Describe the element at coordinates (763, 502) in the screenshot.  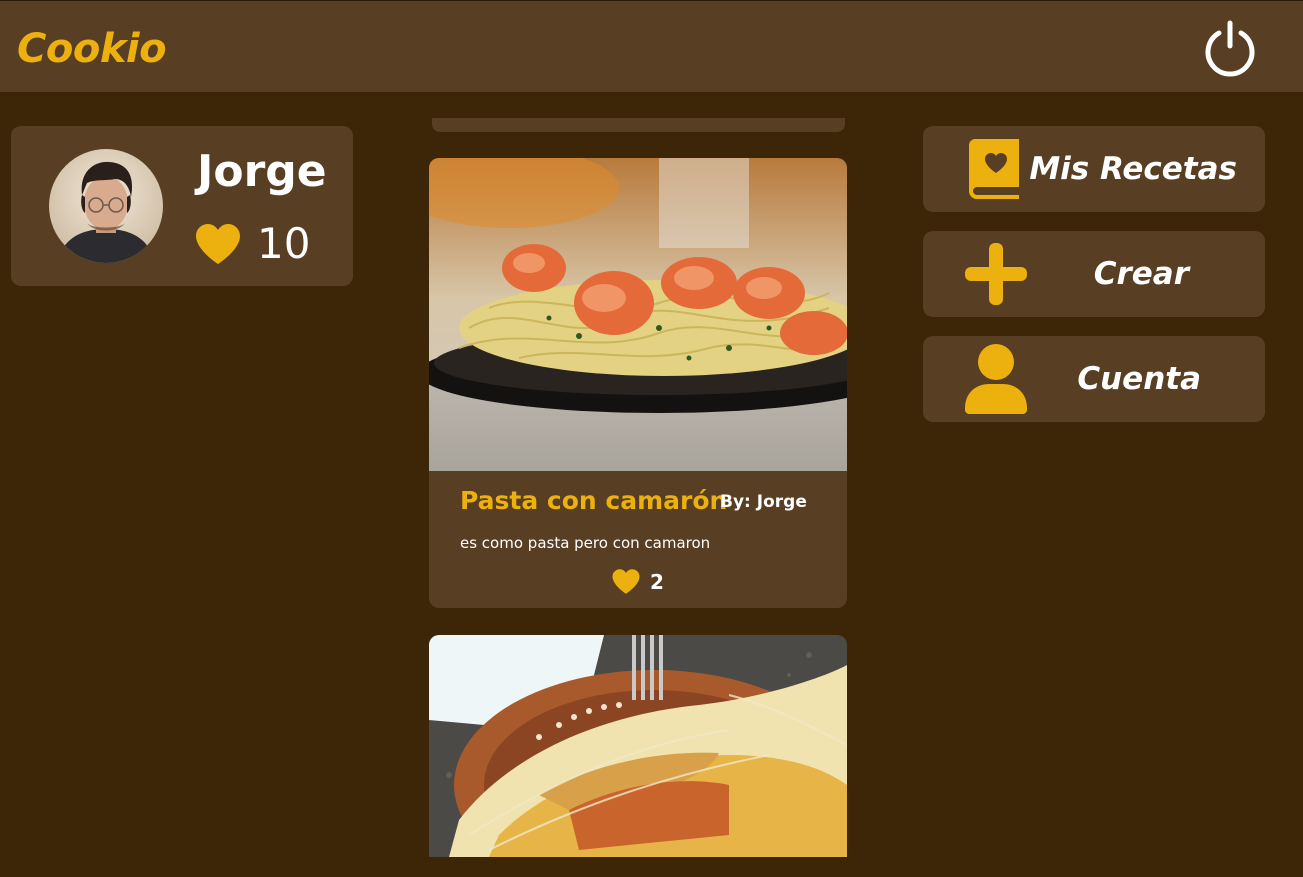
I see `recipe-author: By: Jorge` at that location.